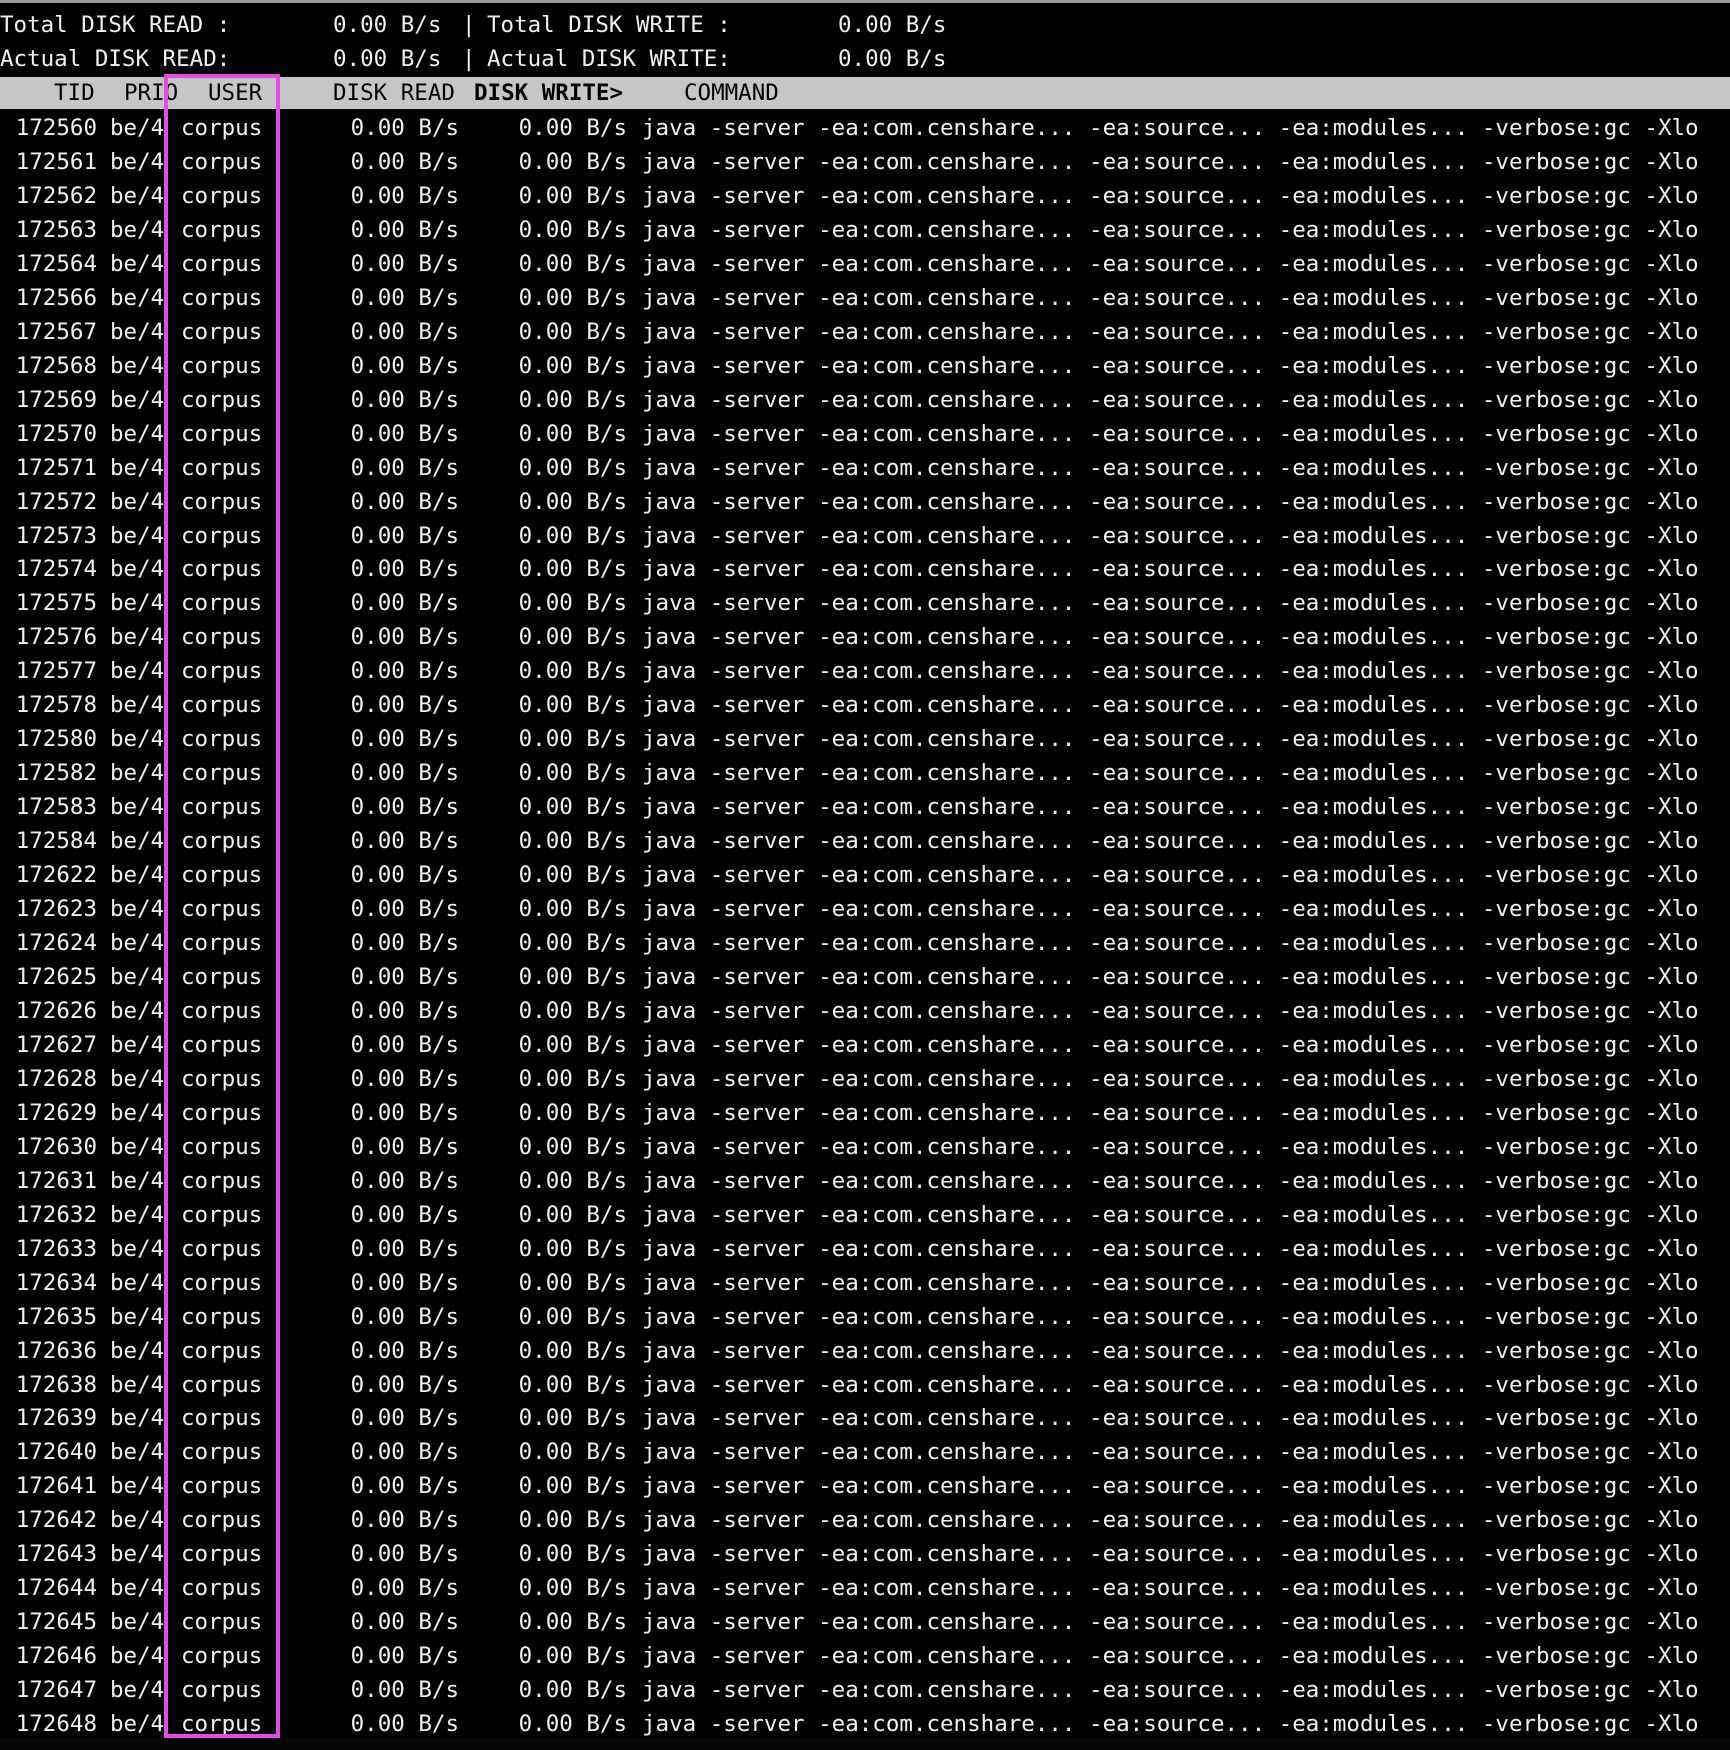 The width and height of the screenshot is (1730, 1750). What do you see at coordinates (56, 1044) in the screenshot?
I see `row-tid: 172627` at bounding box center [56, 1044].